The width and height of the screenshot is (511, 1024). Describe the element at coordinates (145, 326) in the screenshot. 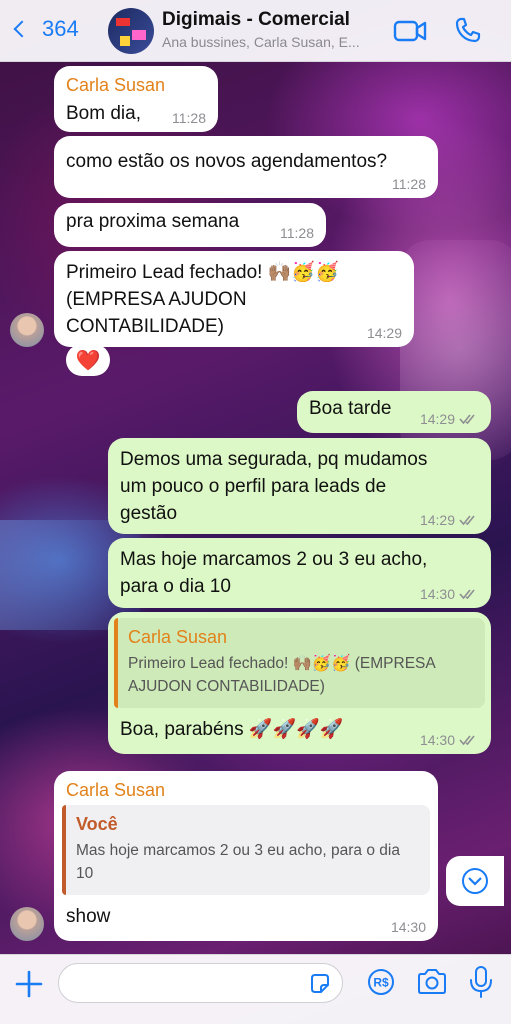

I see `message-text-line: CONTABILIDADE)` at that location.